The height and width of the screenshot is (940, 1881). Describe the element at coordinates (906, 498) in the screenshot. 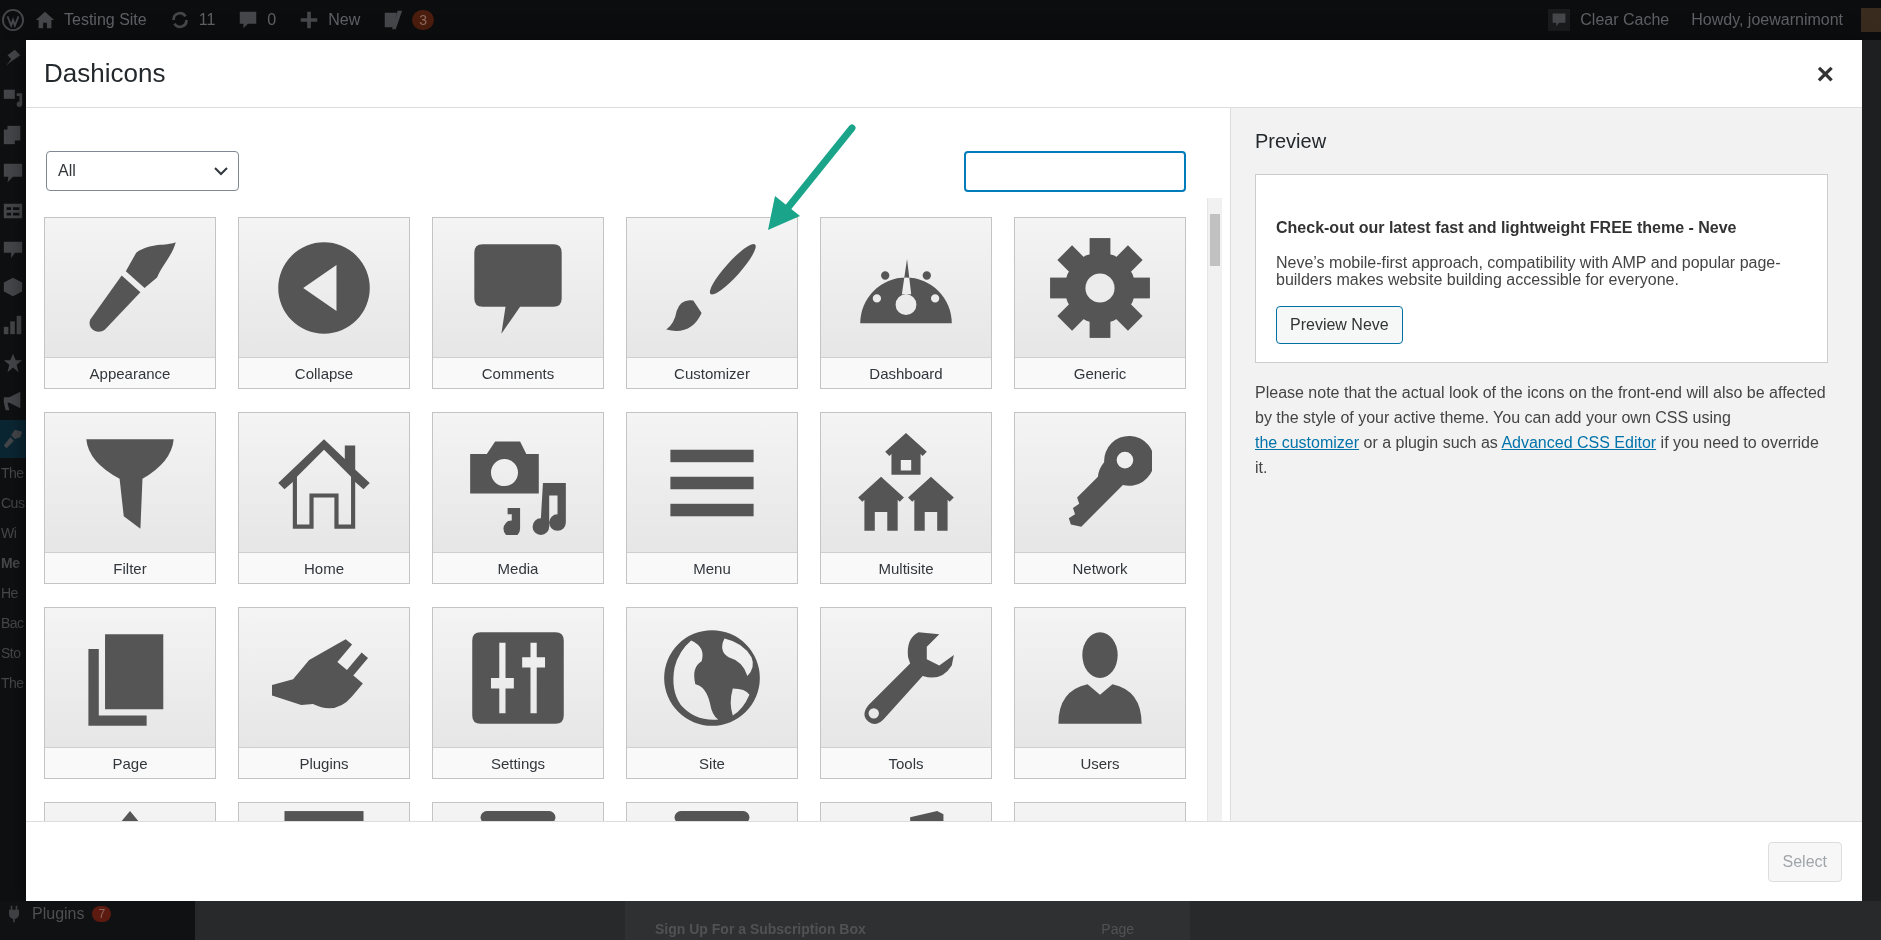

I see `icon-tile: Multisite` at that location.